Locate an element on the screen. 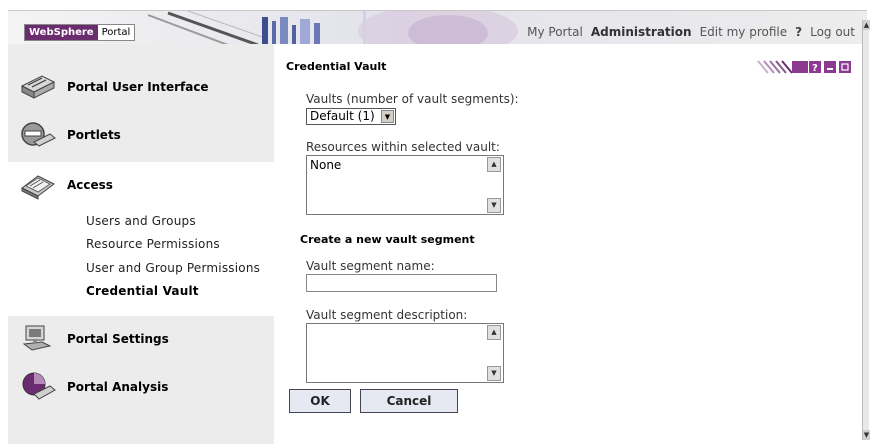 This screenshot has width=876, height=447. subnav-credential-vault: Credential Vault is located at coordinates (142, 291).